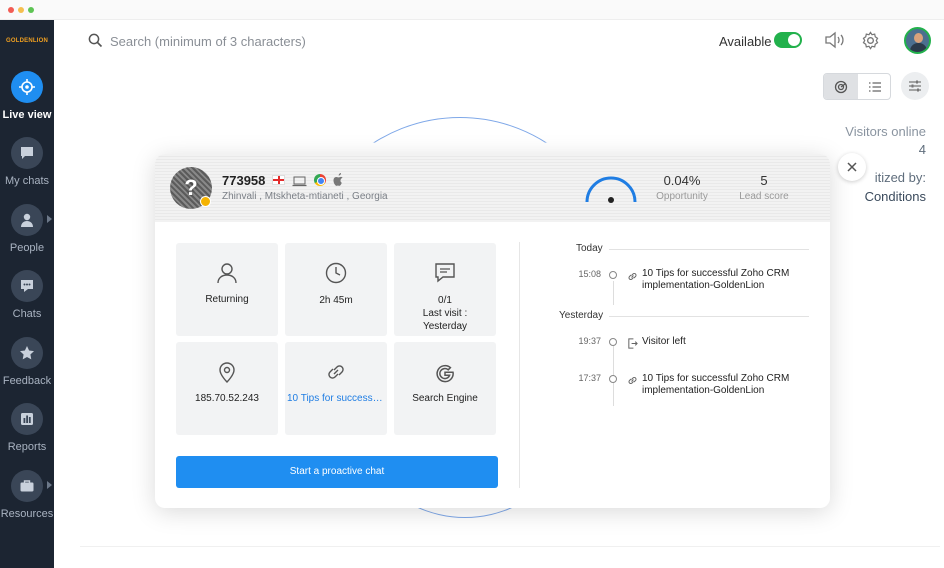  I want to click on georgia-flag-icon, so click(278, 180).